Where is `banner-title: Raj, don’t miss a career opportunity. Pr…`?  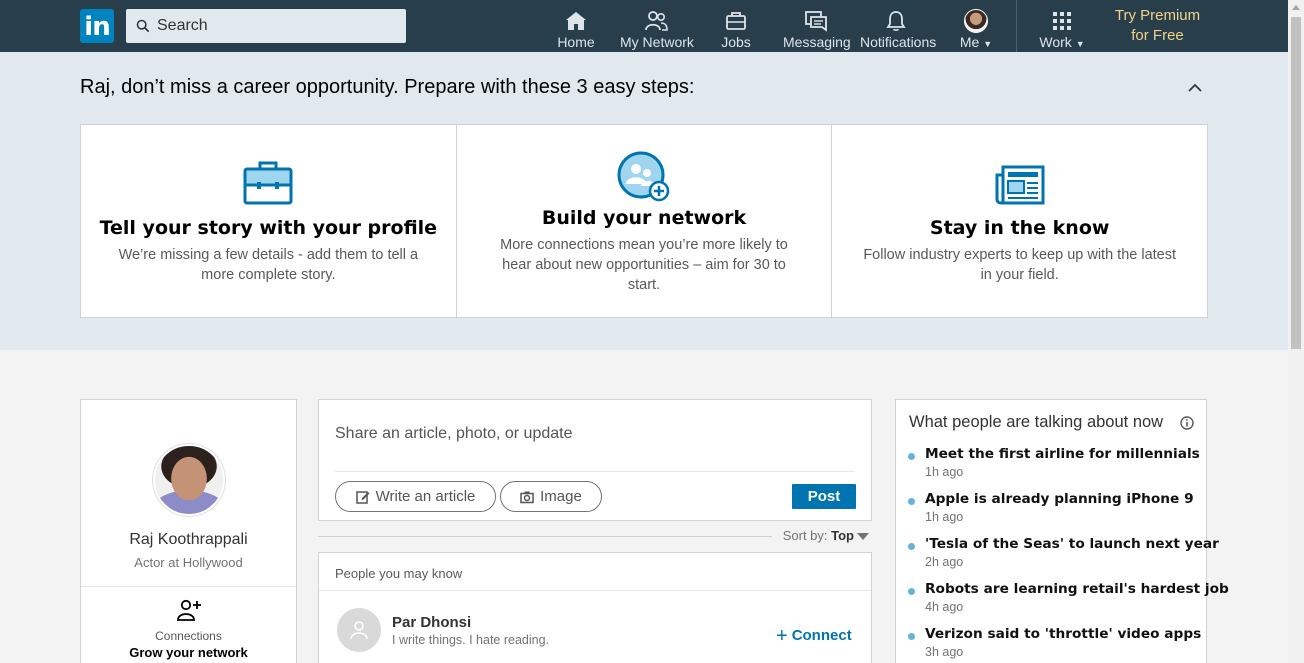 banner-title: Raj, don’t miss a career opportunity. Pr… is located at coordinates (387, 87).